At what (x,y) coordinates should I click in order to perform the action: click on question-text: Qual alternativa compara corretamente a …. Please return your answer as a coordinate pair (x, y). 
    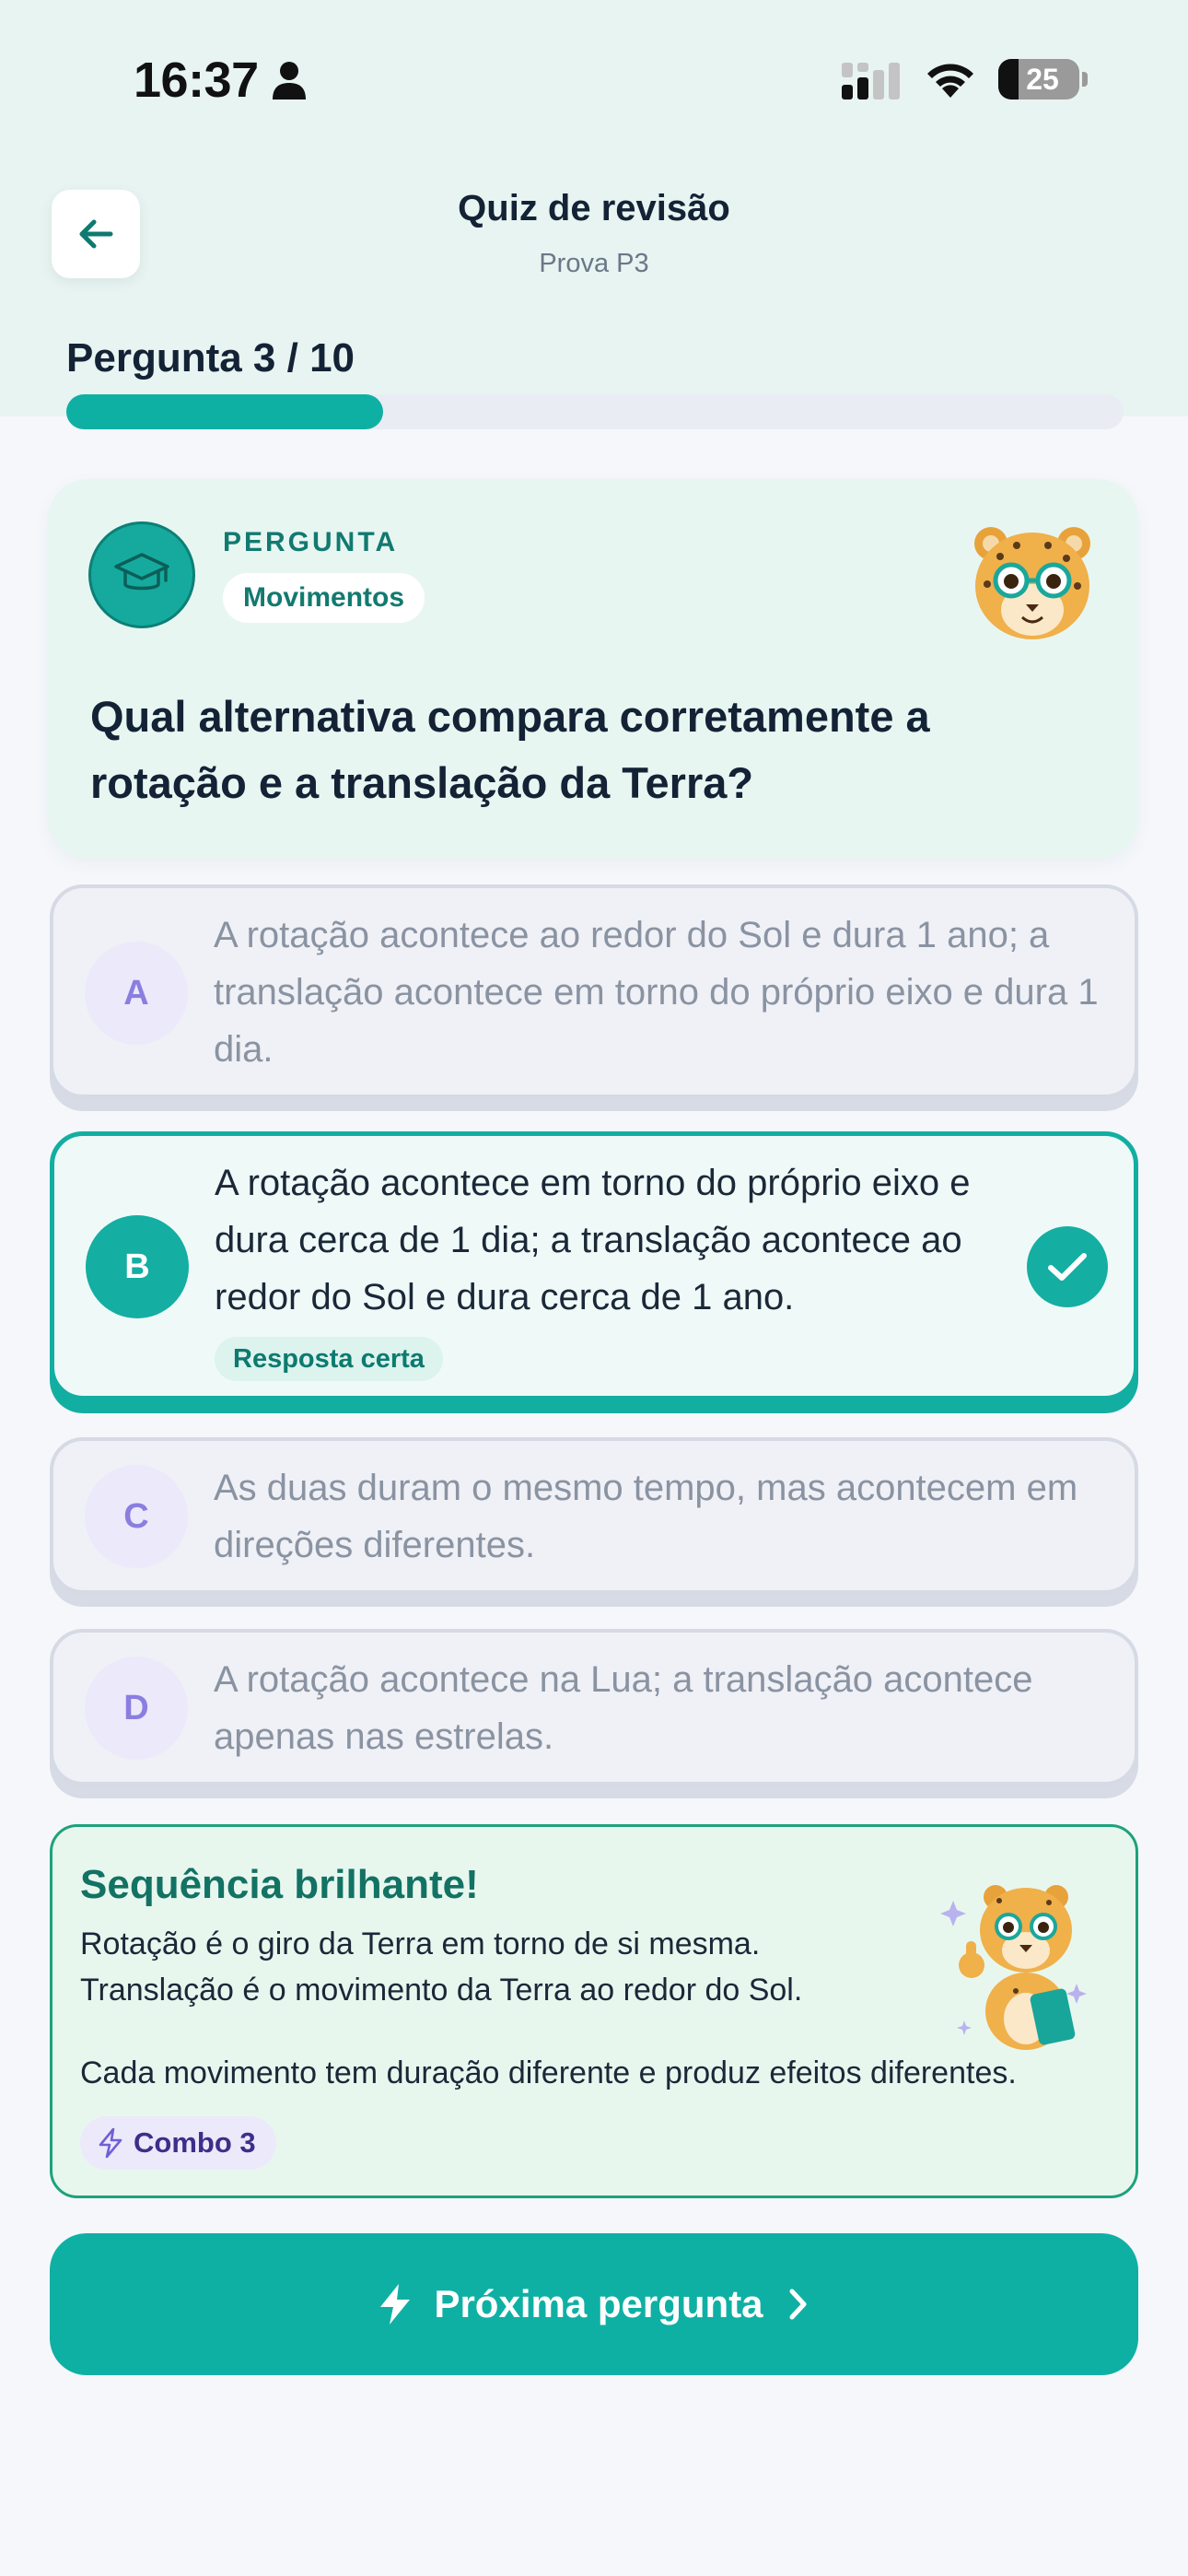
    Looking at the image, I should click on (510, 749).